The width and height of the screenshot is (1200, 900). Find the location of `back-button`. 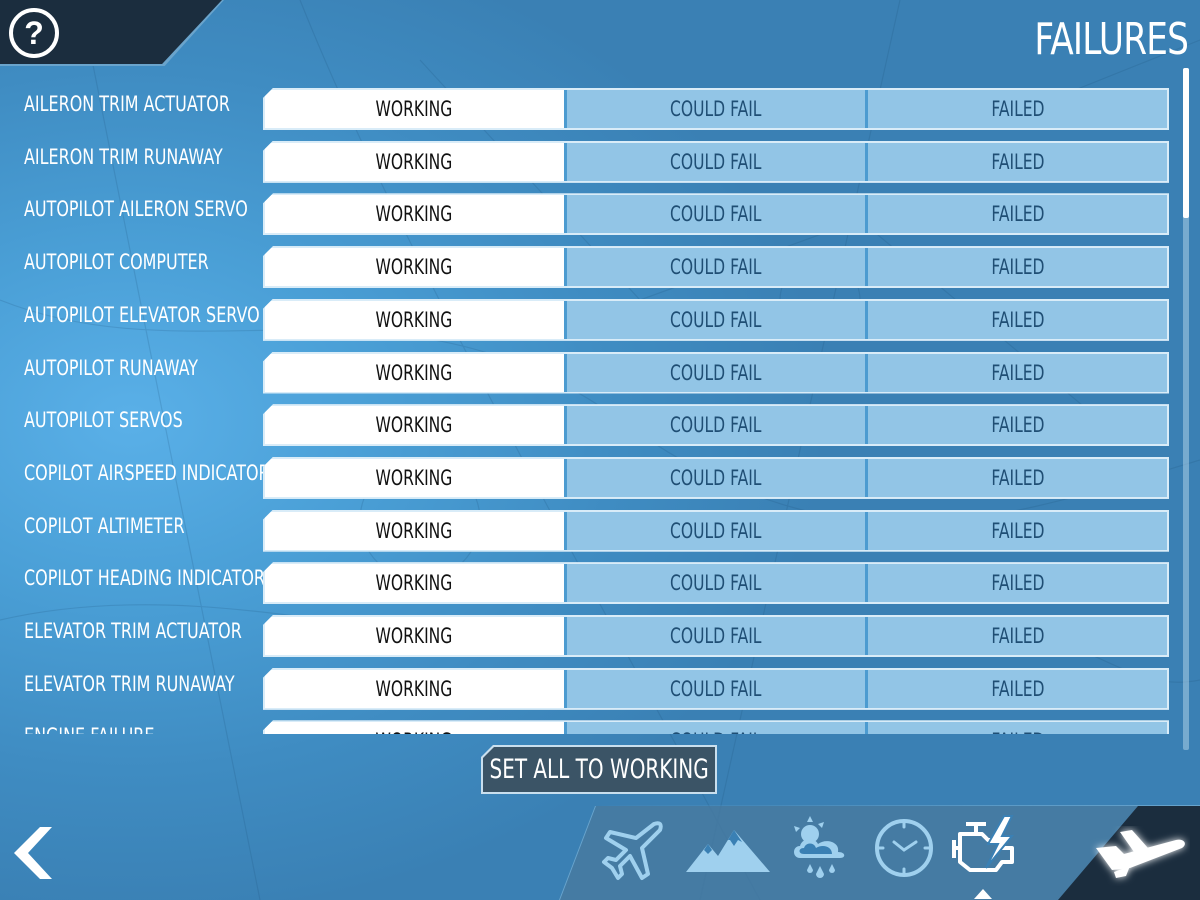

back-button is located at coordinates (32, 853).